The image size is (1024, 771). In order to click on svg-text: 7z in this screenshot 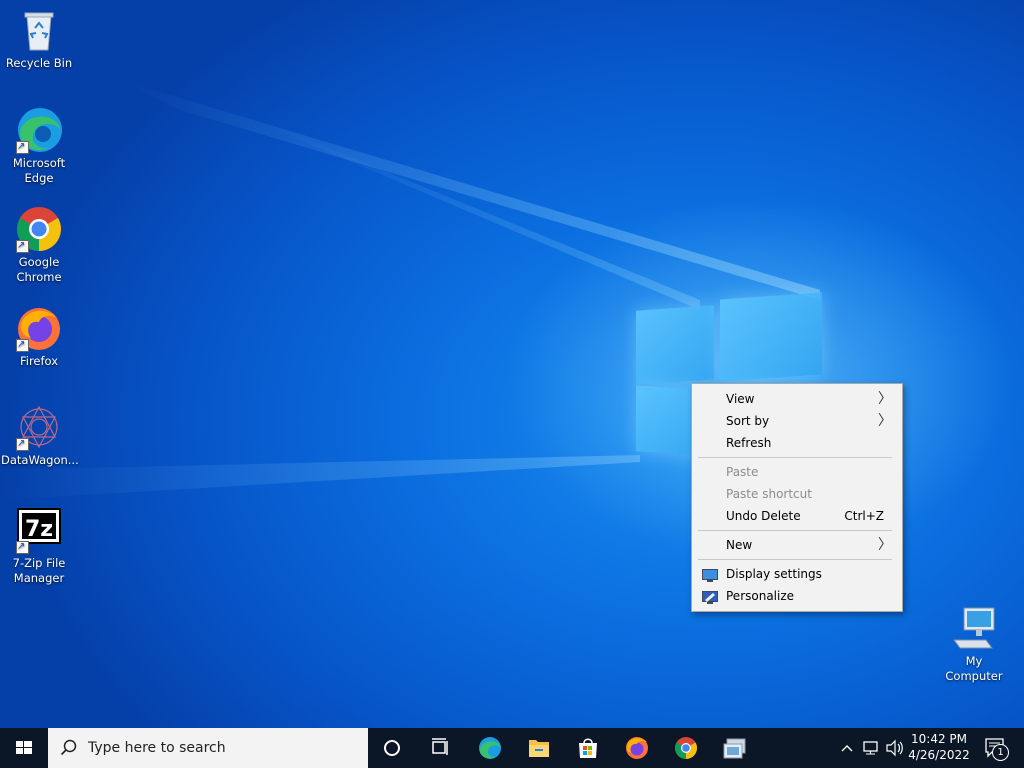, I will do `click(39, 529)`.